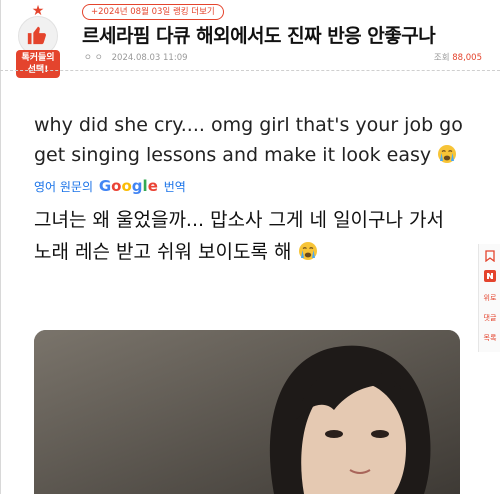 The width and height of the screenshot is (500, 494). What do you see at coordinates (153, 12) in the screenshot?
I see `ranking-more-link: +2024년 08월 03일 랭킹 더보기` at bounding box center [153, 12].